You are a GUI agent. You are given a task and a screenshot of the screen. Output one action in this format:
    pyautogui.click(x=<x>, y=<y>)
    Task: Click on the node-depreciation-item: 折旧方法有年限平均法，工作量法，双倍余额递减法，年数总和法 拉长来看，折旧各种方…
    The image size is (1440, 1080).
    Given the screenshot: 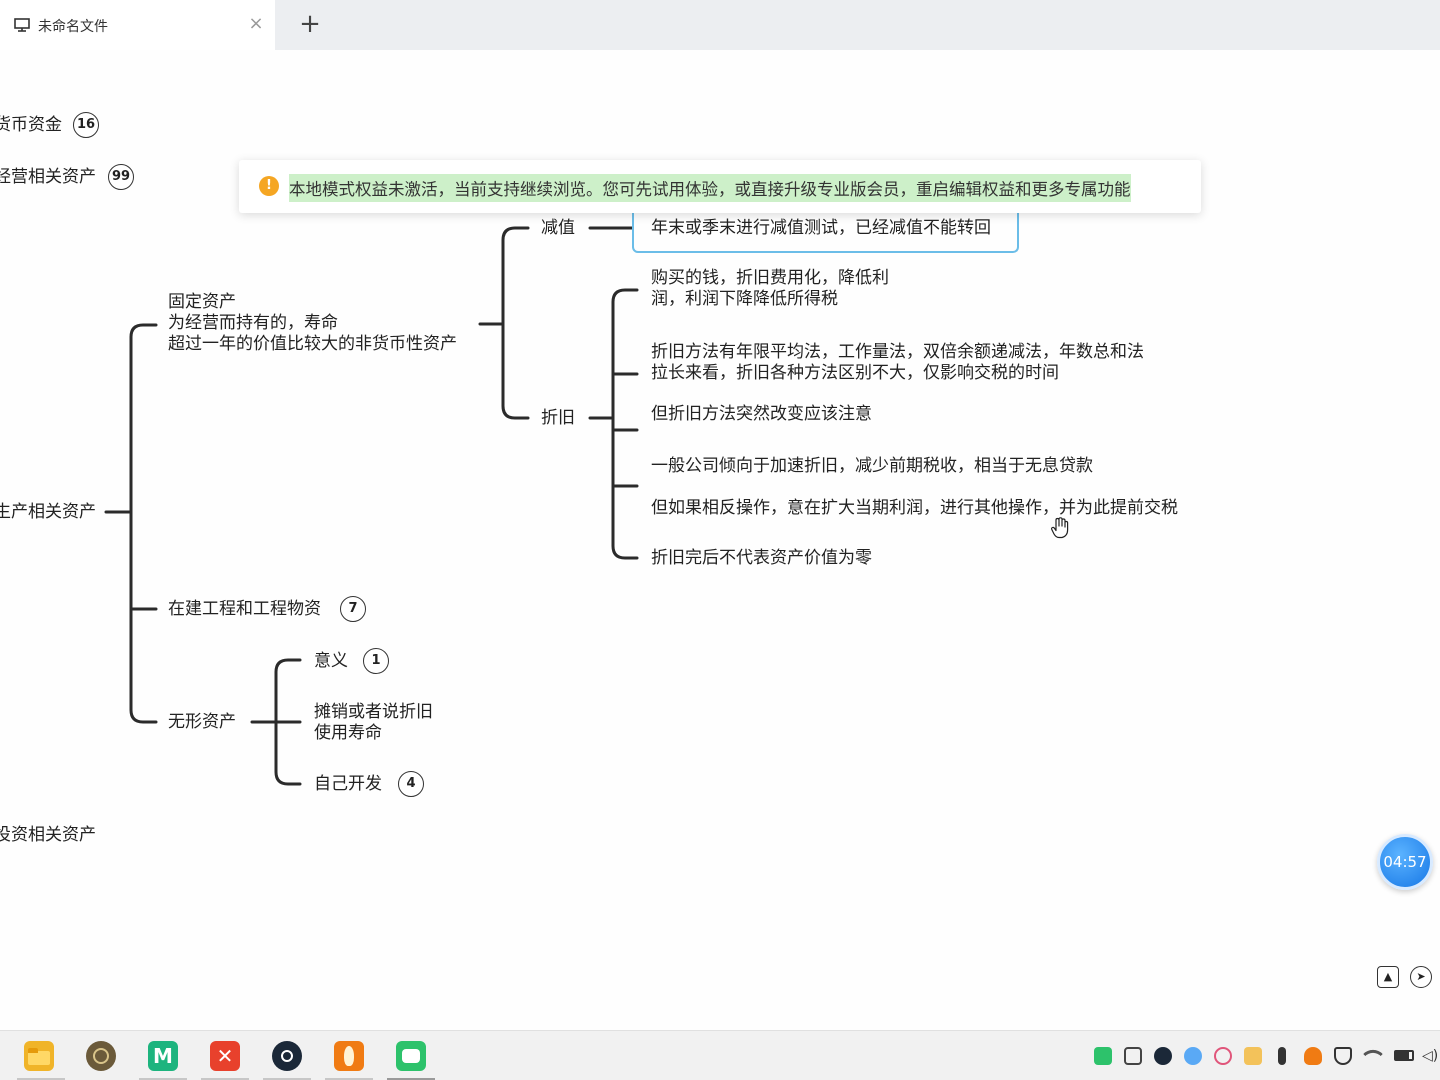 What is the action you would take?
    pyautogui.click(x=897, y=363)
    